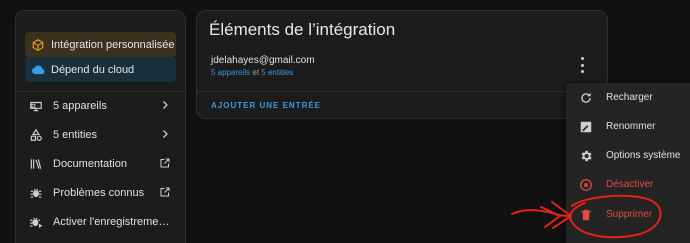  What do you see at coordinates (586, 98) in the screenshot?
I see `reload-icon` at bounding box center [586, 98].